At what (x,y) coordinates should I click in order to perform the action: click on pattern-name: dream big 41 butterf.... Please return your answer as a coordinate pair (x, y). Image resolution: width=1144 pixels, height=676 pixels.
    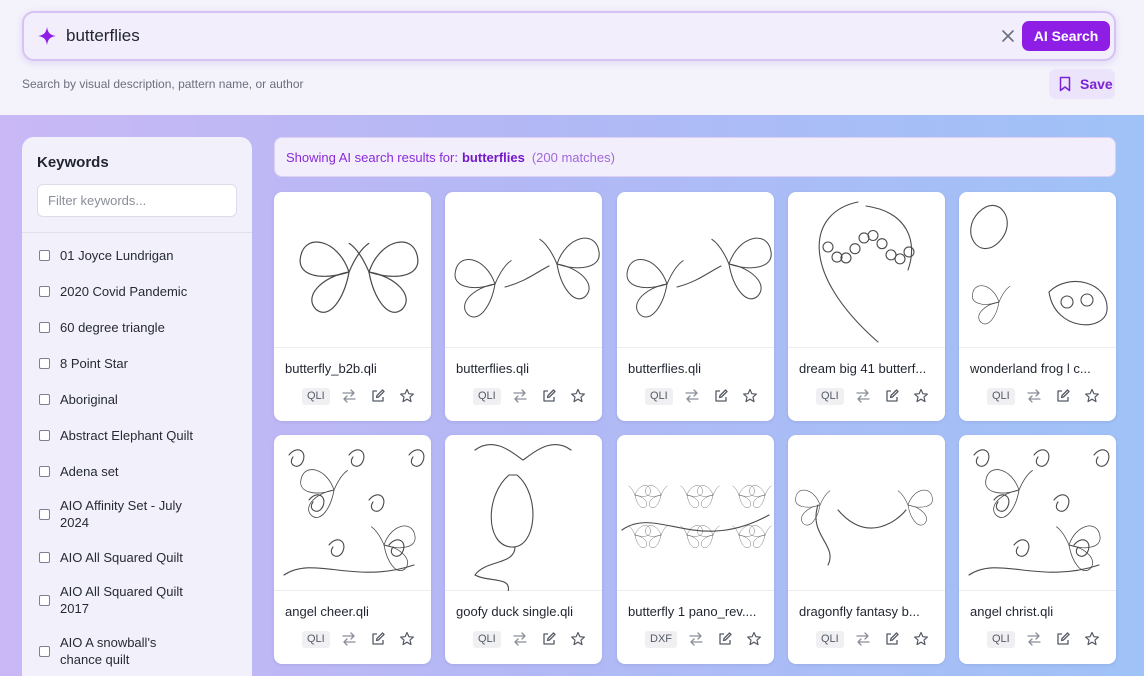
    Looking at the image, I should click on (863, 368).